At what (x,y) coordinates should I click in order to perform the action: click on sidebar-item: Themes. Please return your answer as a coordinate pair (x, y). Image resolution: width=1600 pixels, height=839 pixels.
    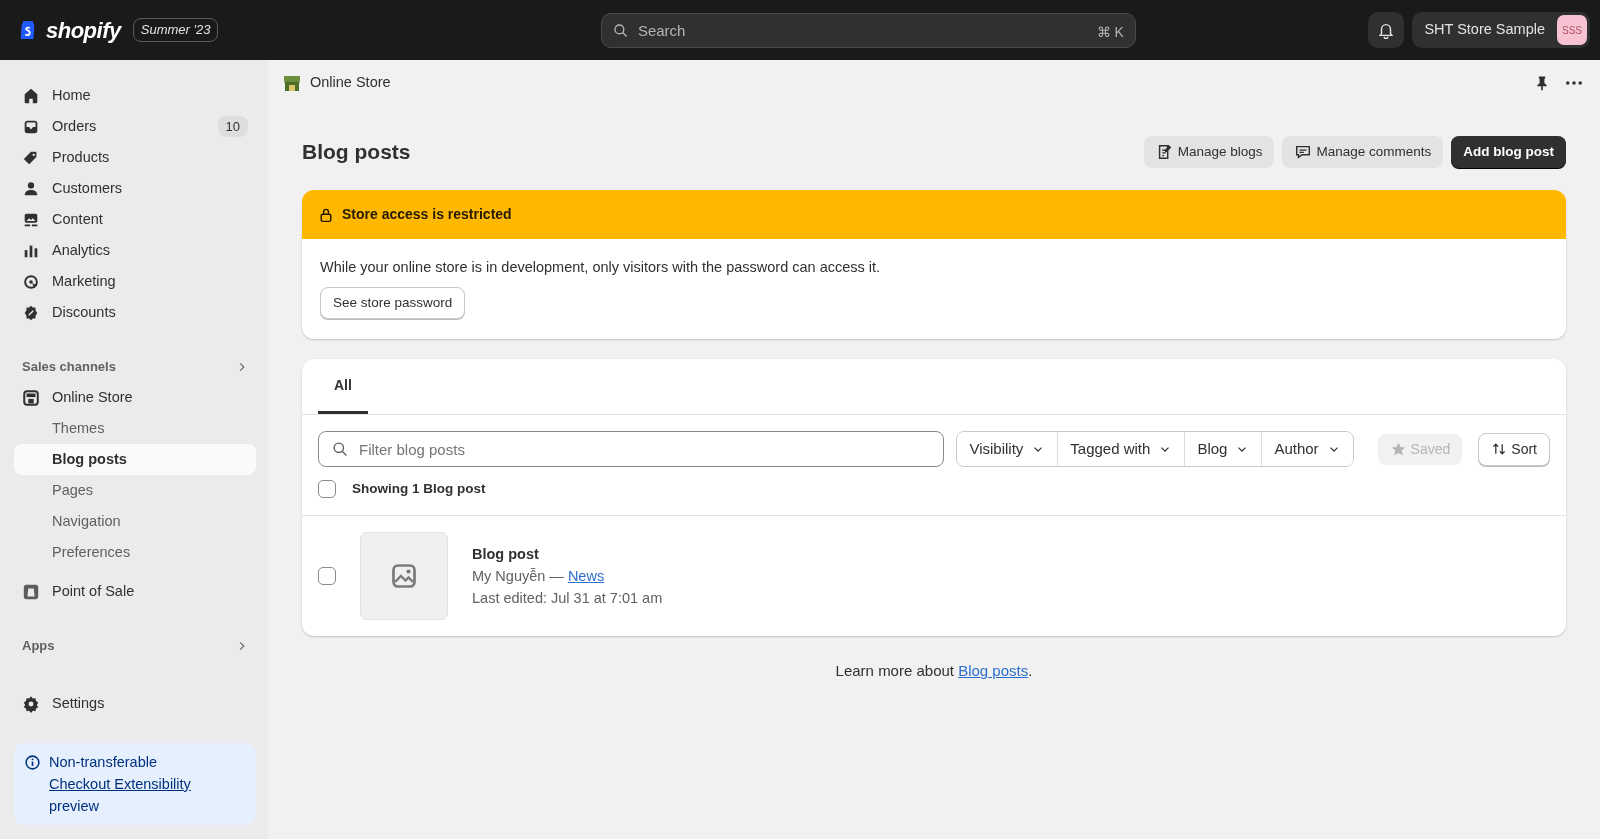
    Looking at the image, I should click on (135, 428).